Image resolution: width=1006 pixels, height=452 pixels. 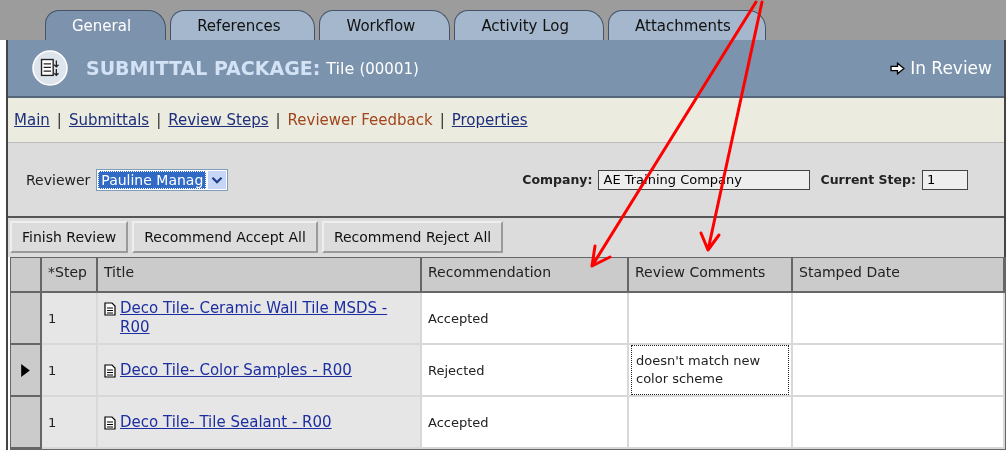 I want to click on toolbar-button: Finish Review, so click(x=69, y=237).